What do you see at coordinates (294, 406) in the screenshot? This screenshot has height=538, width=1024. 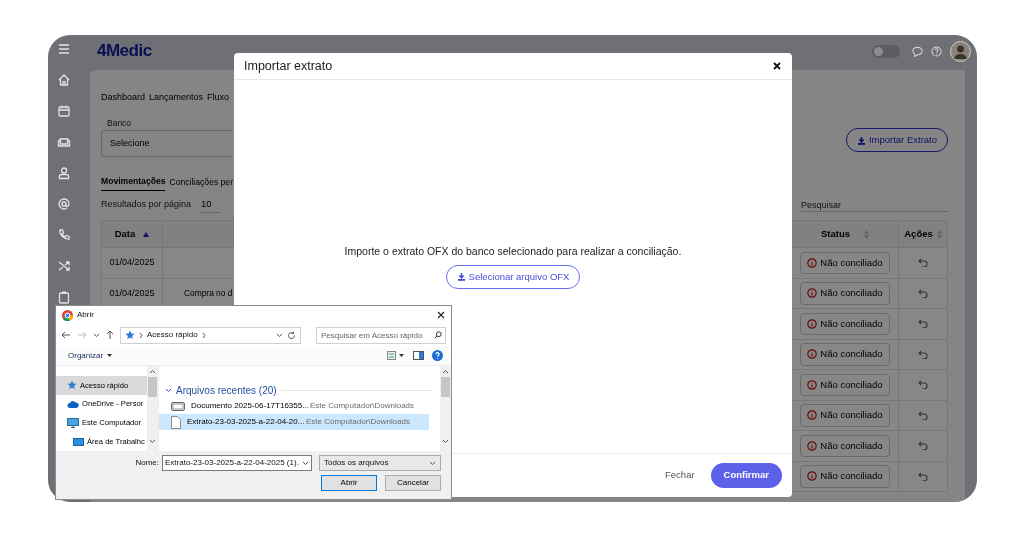 I see `file-row: Documento 2025-06-17T16355...Este Computador\Downloads` at bounding box center [294, 406].